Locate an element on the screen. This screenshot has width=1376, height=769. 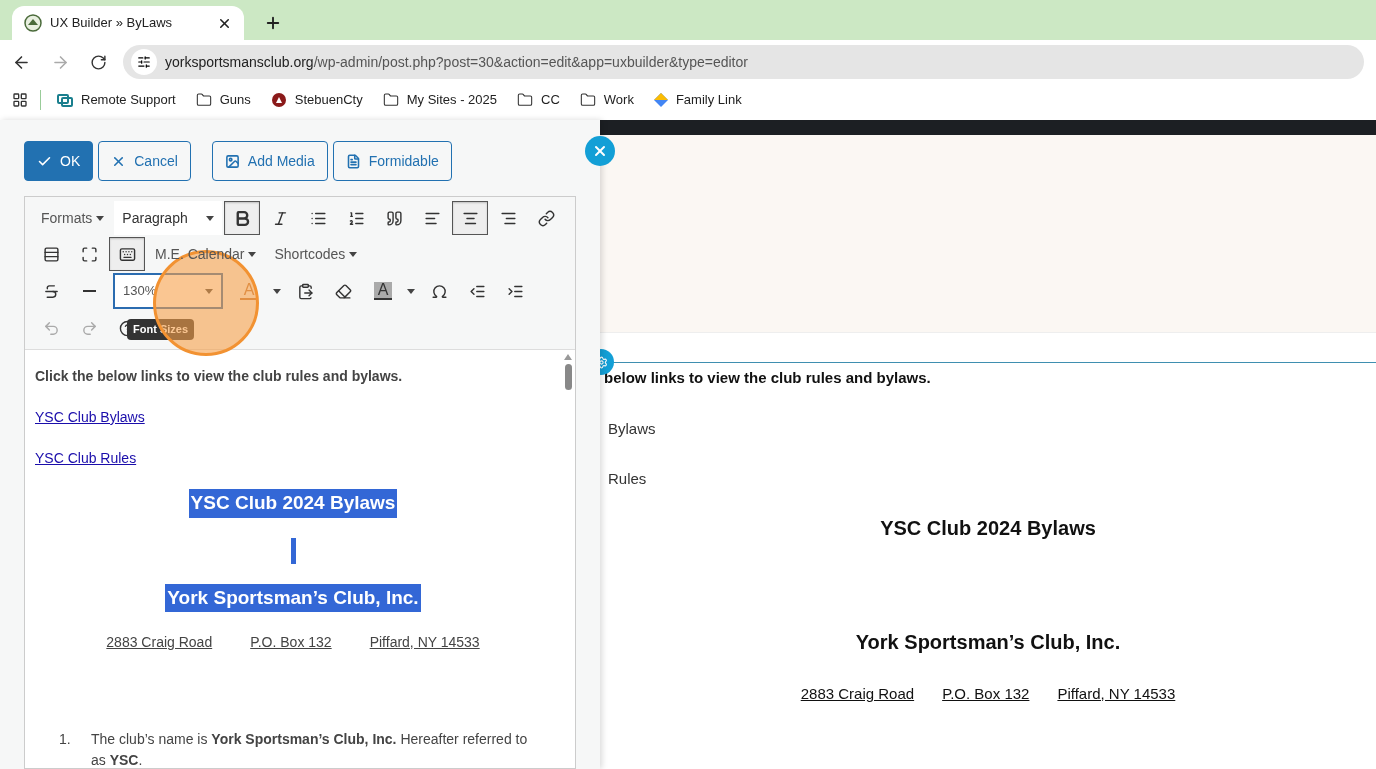
document-link: YSC Club Bylaws is located at coordinates (90, 417).